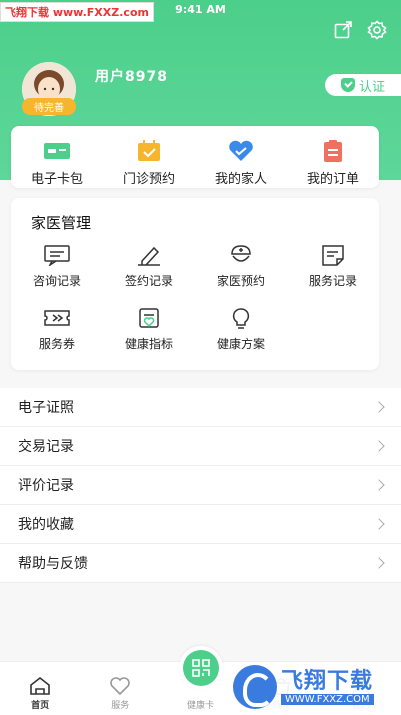 The height and width of the screenshot is (715, 401). Describe the element at coordinates (46, 525) in the screenshot. I see `menu-label: 我的收藏` at that location.